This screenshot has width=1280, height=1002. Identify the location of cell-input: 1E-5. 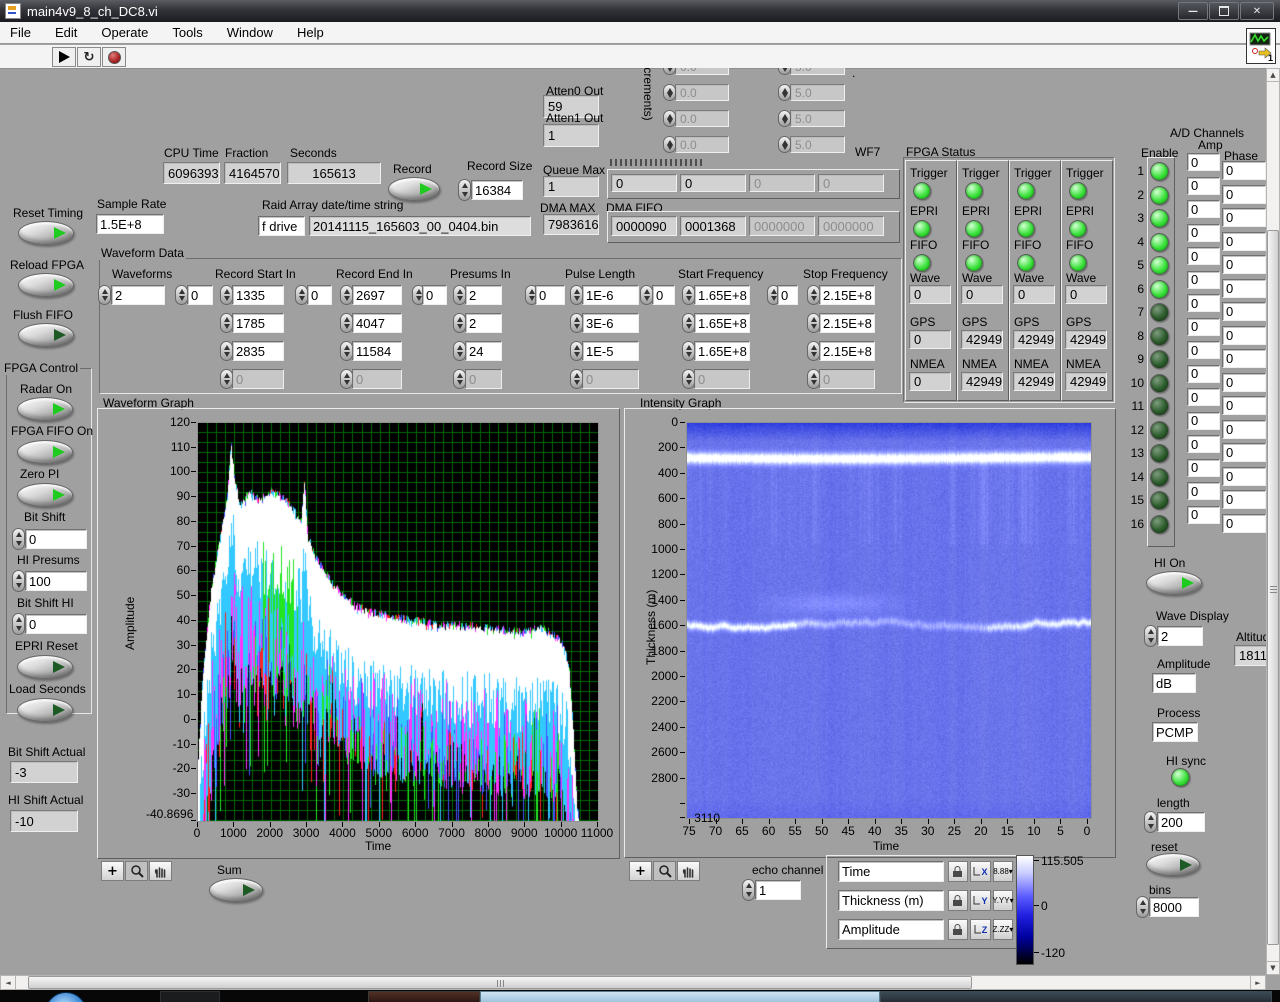
(610, 351).